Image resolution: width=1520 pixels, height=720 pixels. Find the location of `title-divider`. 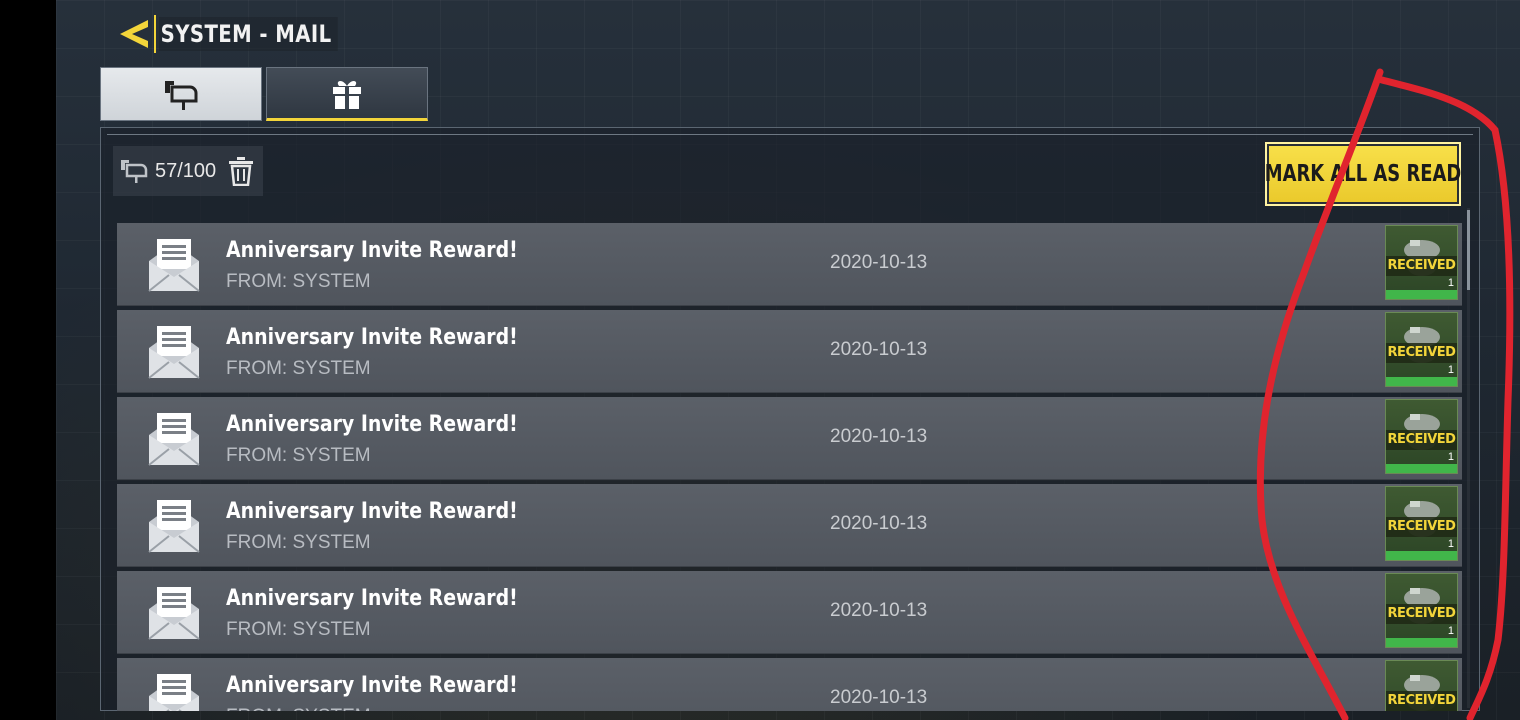

title-divider is located at coordinates (155, 34).